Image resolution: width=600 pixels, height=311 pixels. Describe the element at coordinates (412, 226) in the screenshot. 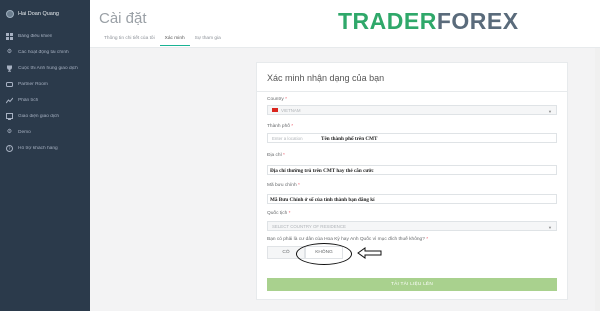

I see `citizenship-select: SELECT COUNTRY OF RESIDENCE ▼` at that location.